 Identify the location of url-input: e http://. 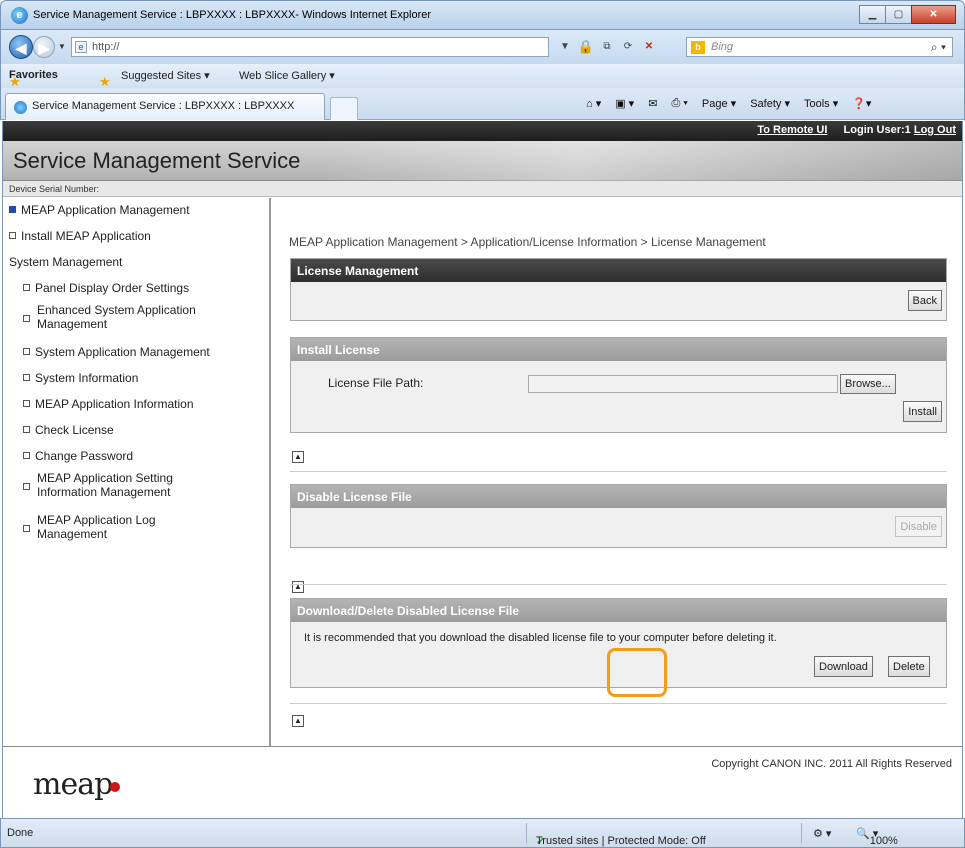
(310, 47).